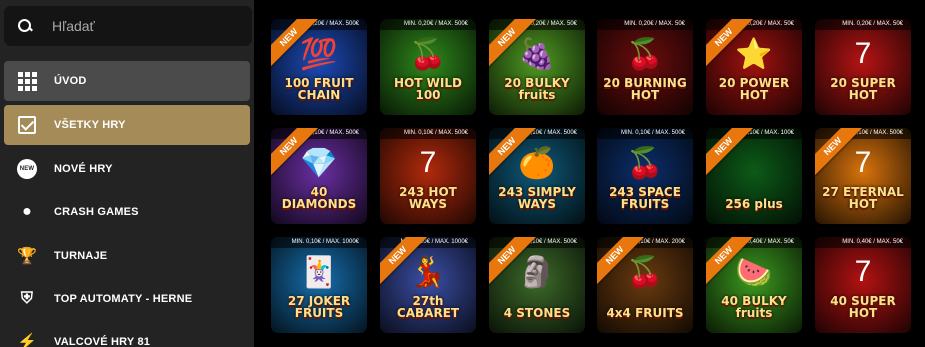 The width and height of the screenshot is (925, 347). What do you see at coordinates (754, 89) in the screenshot?
I see `game-title: 20 POWER HOT` at bounding box center [754, 89].